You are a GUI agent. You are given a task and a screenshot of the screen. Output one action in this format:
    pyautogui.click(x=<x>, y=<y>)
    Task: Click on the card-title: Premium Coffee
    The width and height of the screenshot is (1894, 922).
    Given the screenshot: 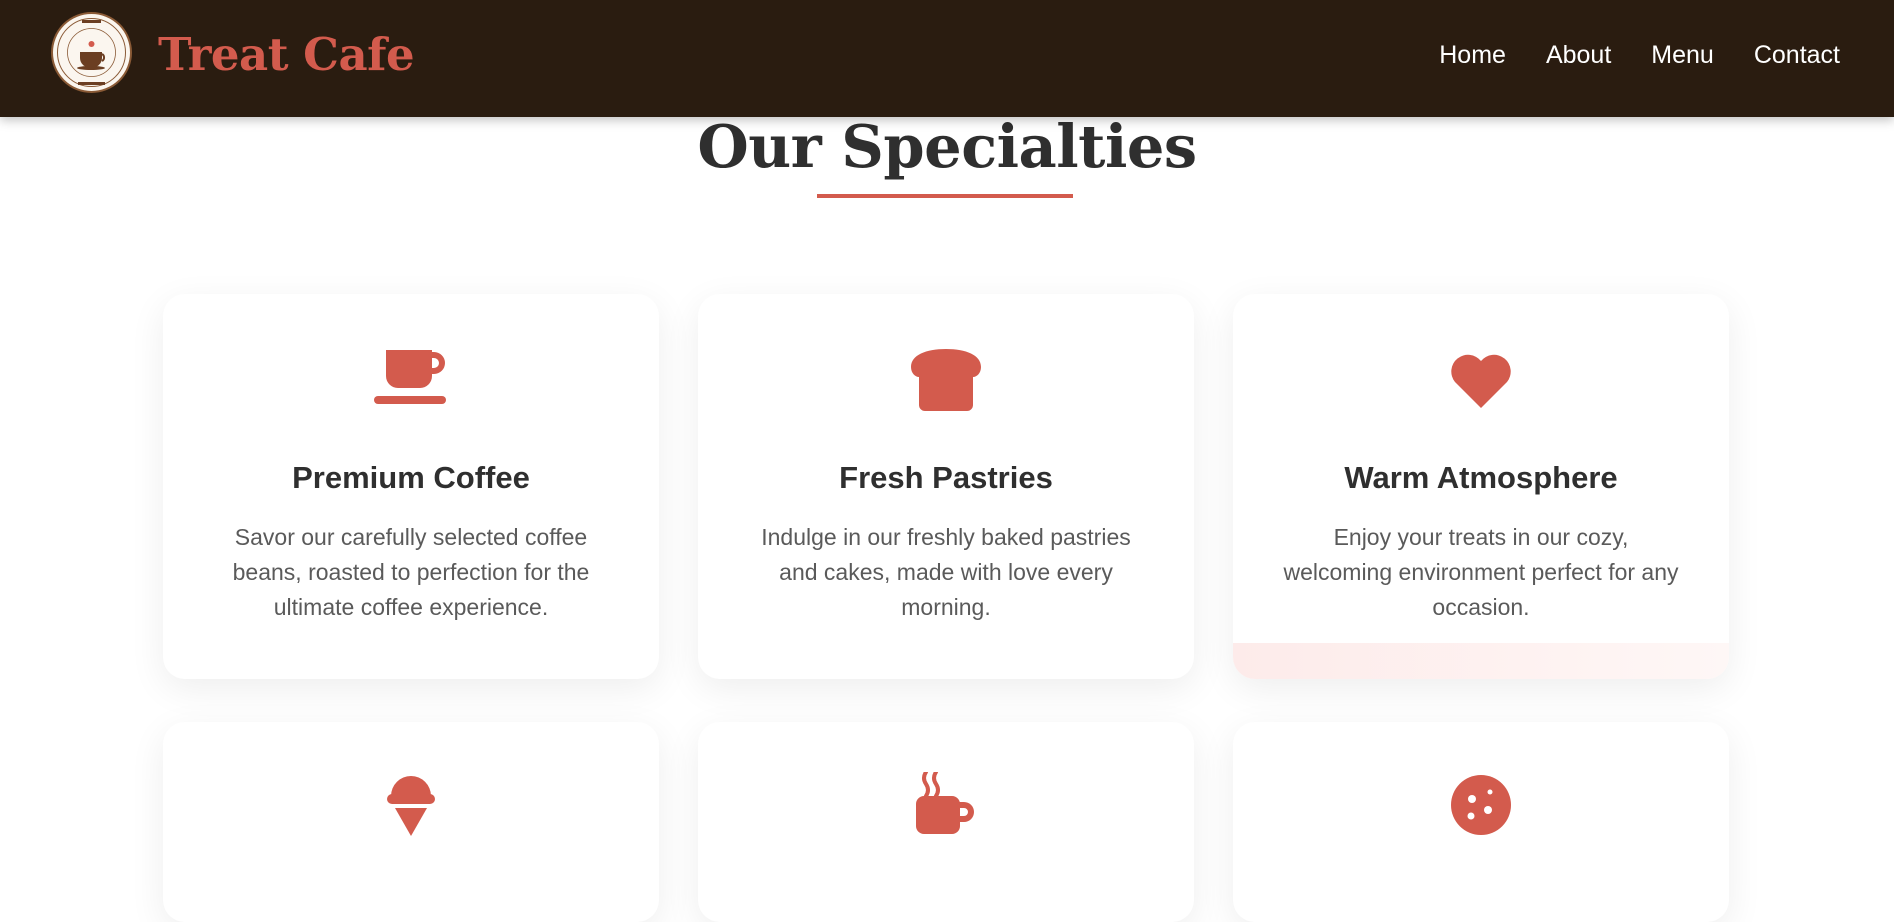 What is the action you would take?
    pyautogui.click(x=411, y=477)
    